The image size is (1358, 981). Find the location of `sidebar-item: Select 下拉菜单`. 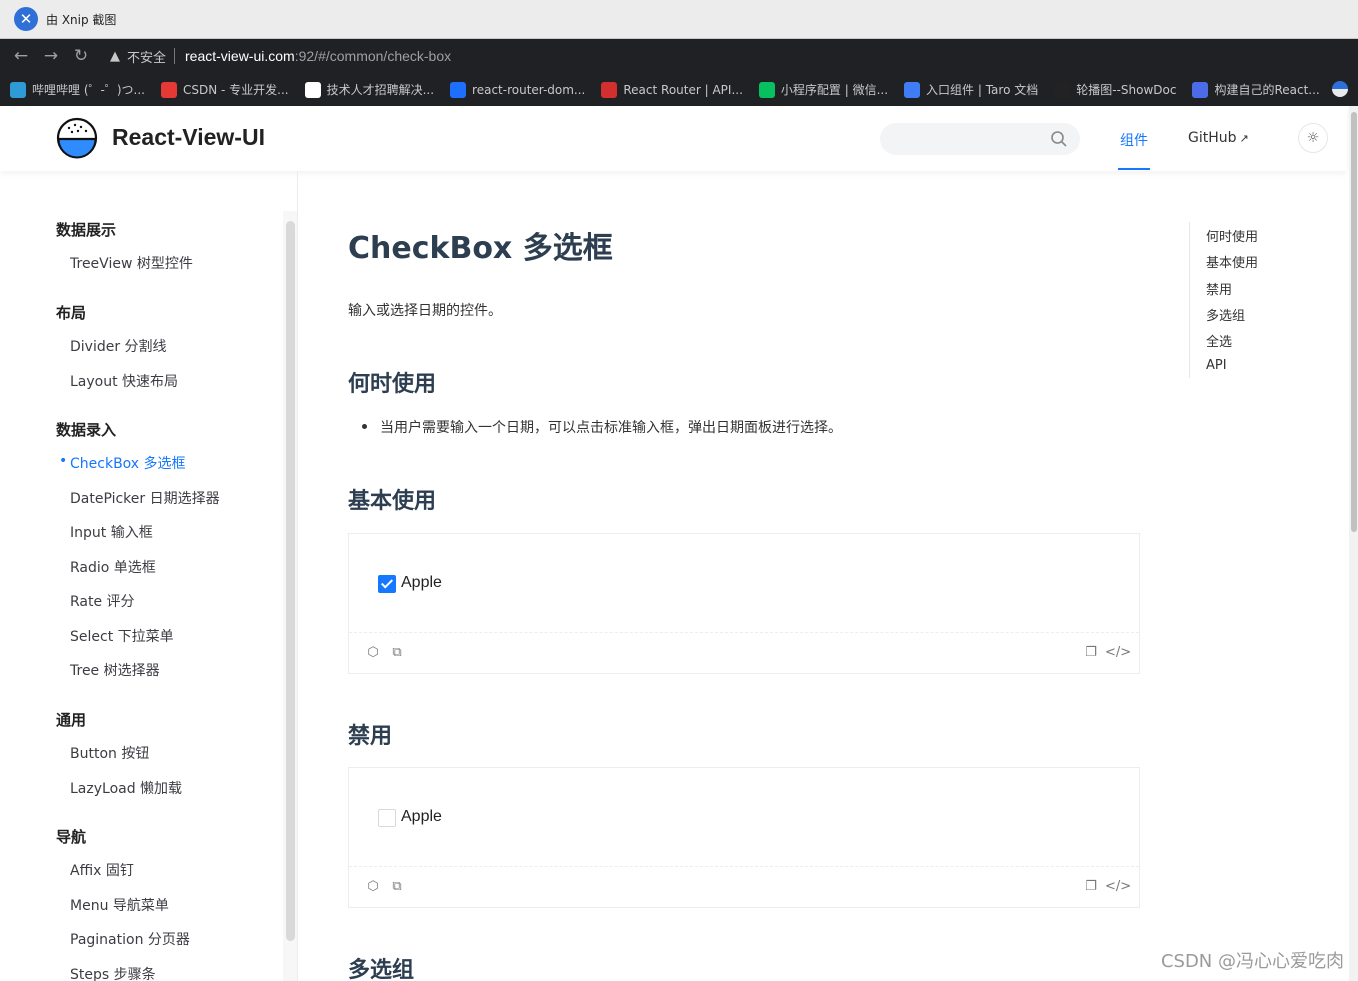

sidebar-item: Select 下拉菜单 is located at coordinates (122, 636).